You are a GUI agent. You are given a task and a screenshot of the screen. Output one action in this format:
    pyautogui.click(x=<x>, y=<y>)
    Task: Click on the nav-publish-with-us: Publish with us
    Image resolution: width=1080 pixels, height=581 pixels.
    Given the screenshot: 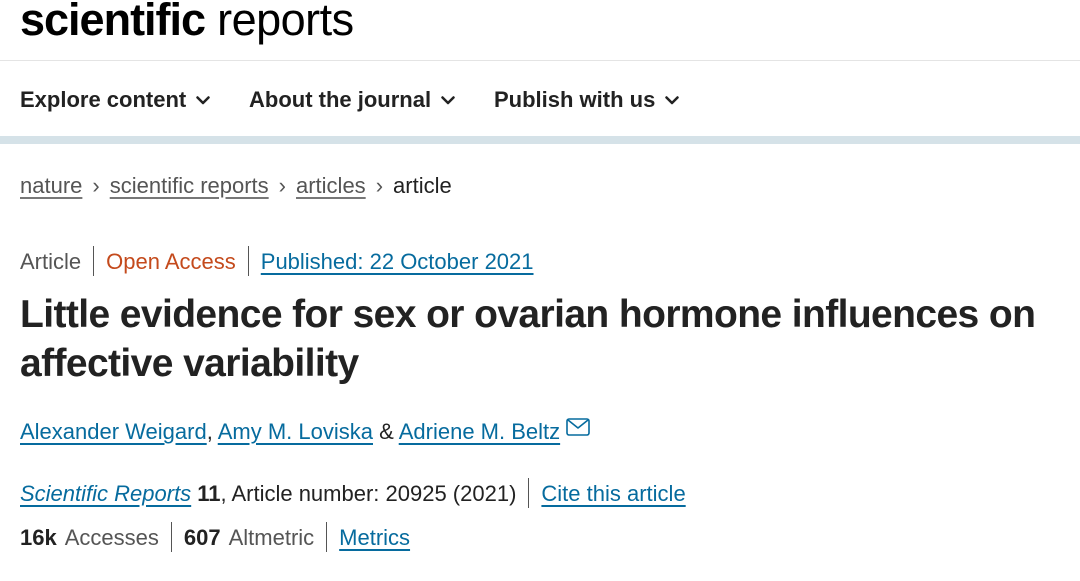 What is the action you would take?
    pyautogui.click(x=587, y=99)
    